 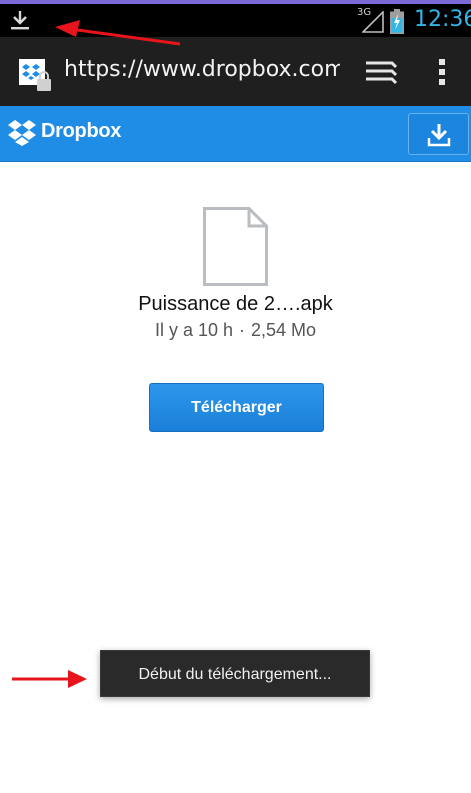 I want to click on file-size: 2,54 Mo, so click(x=284, y=330).